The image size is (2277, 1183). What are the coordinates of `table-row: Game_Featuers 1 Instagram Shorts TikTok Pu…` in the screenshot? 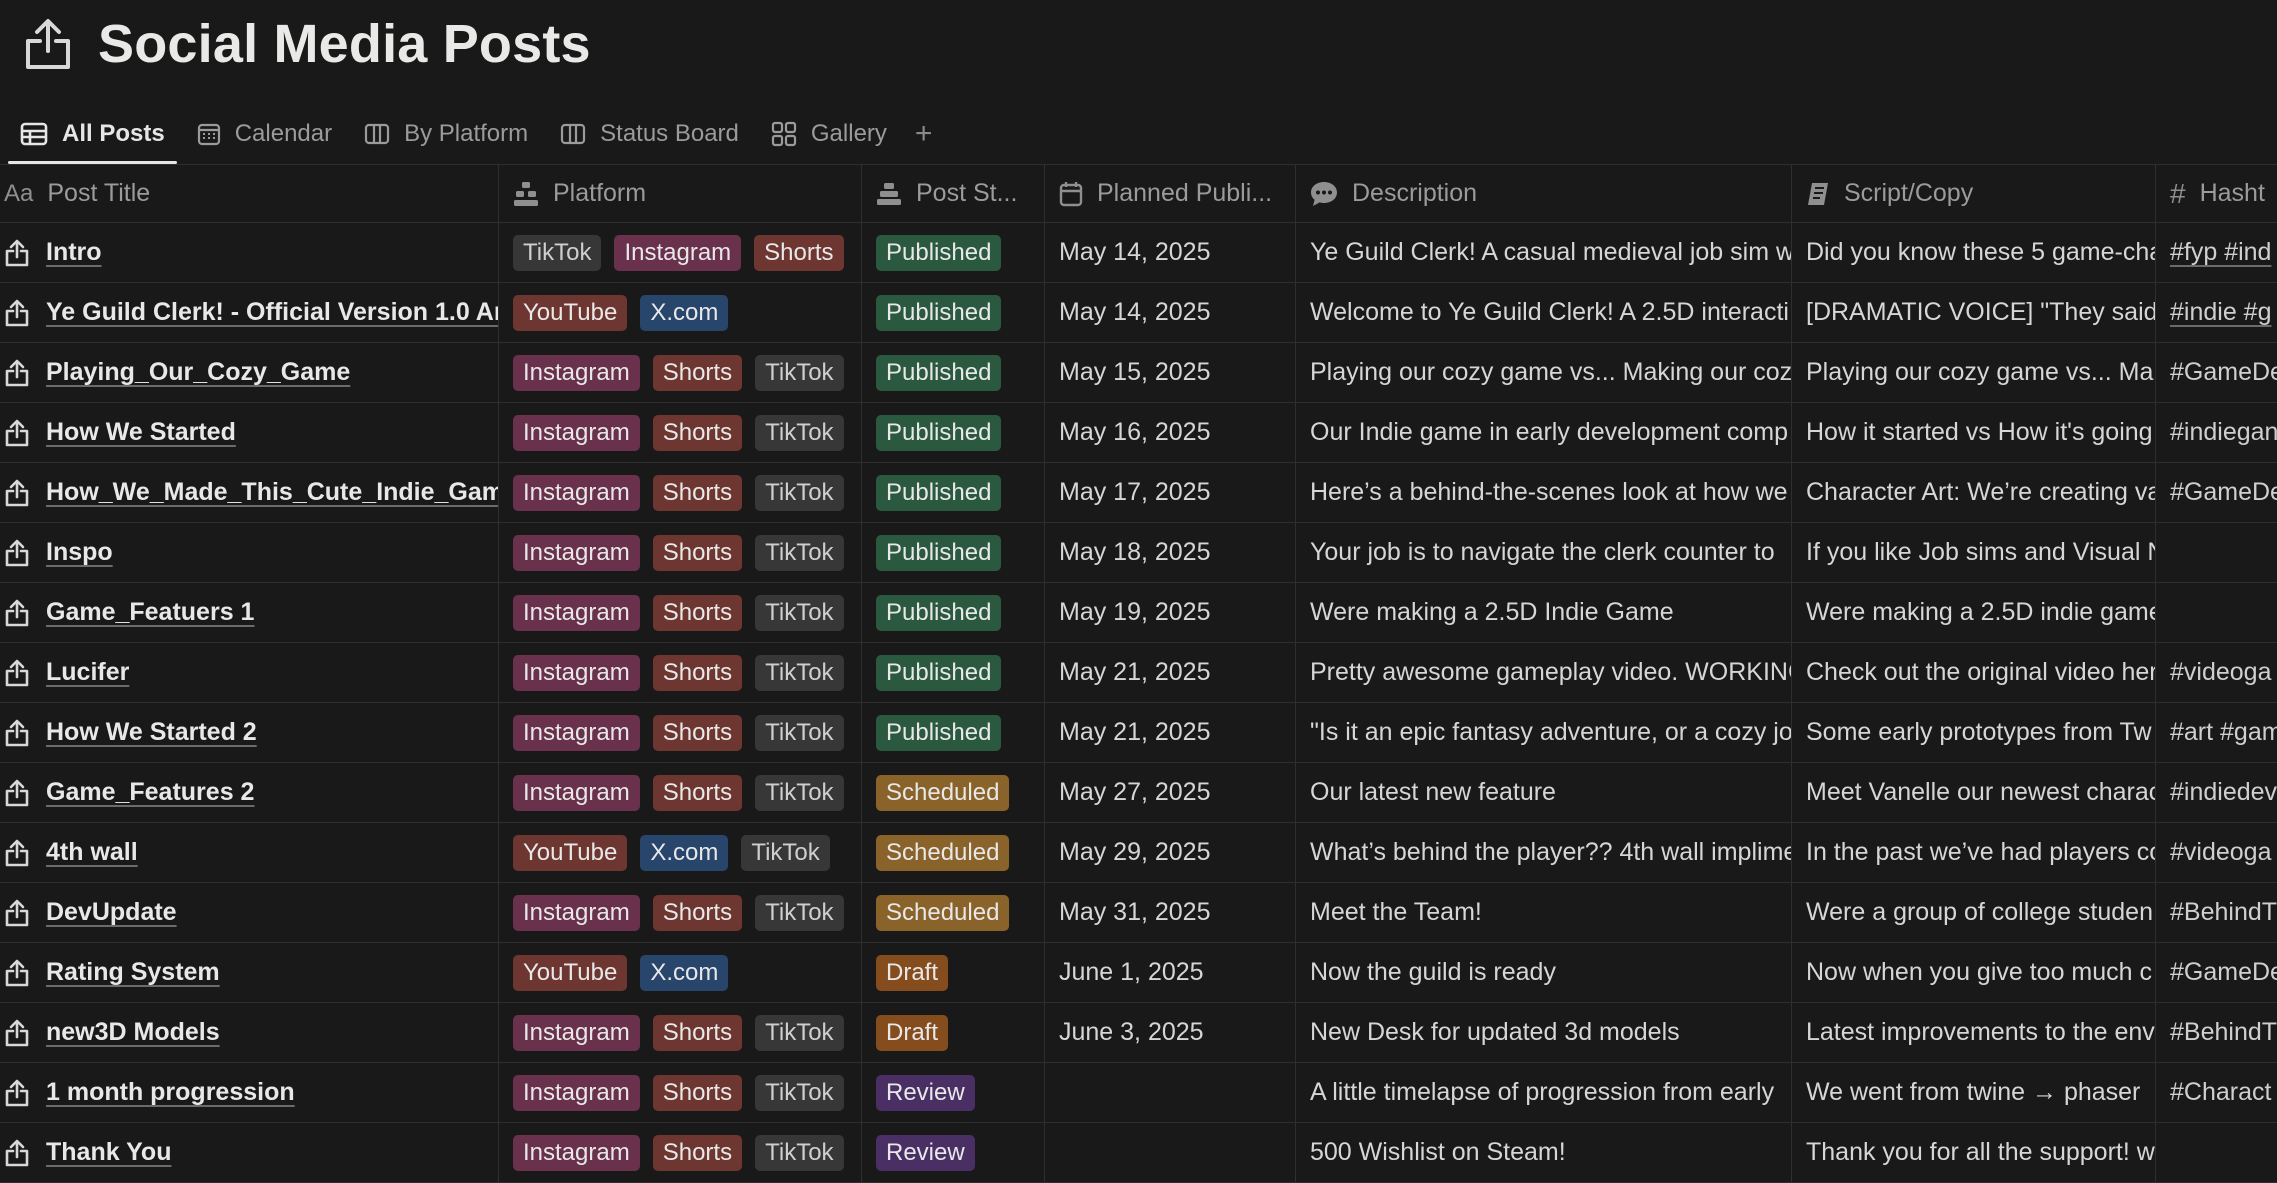 It's located at (1138, 613).